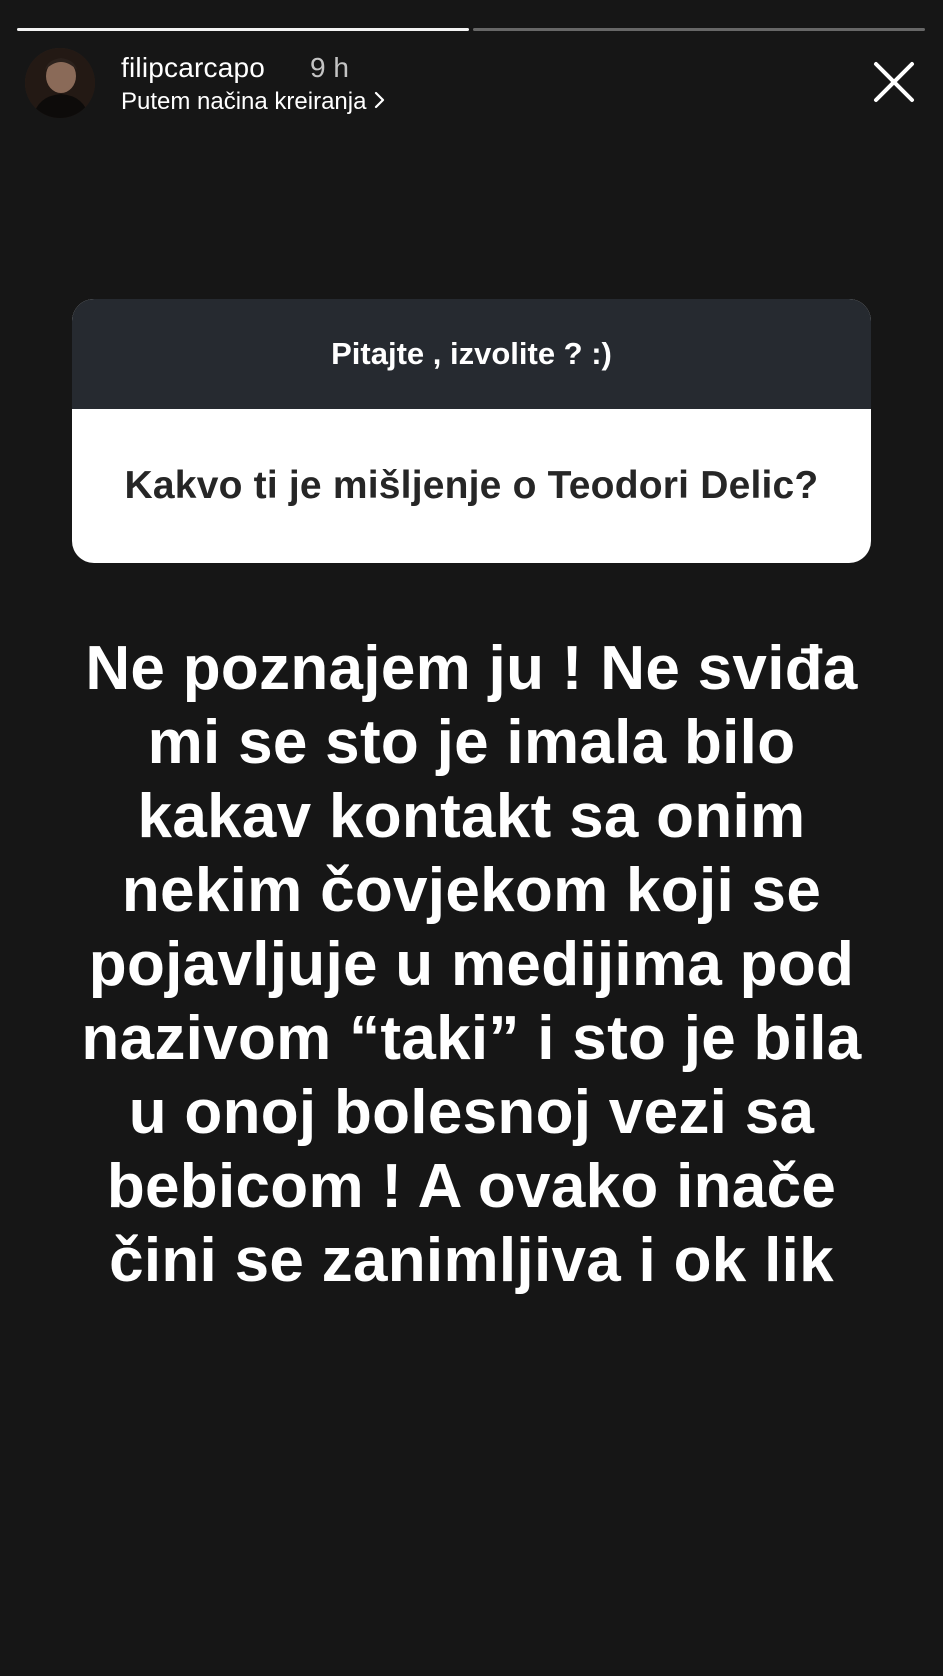 The width and height of the screenshot is (943, 1676). I want to click on answer-line: čini se zanimljiva i ok lik, so click(471, 1260).